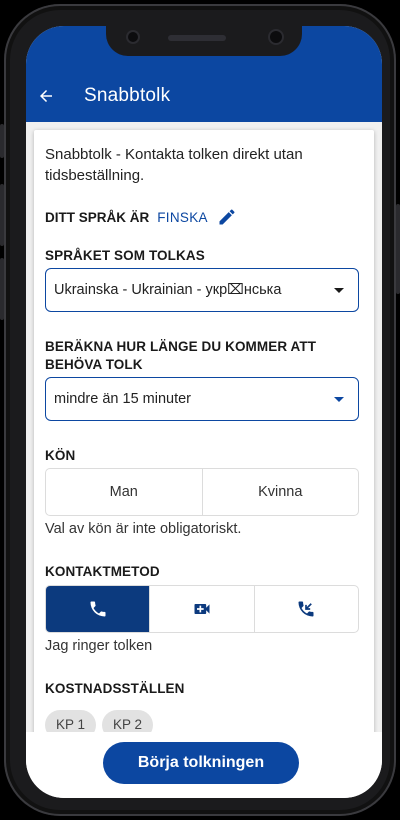  I want to click on duration-value: mindre än 15 minuter, so click(123, 399).